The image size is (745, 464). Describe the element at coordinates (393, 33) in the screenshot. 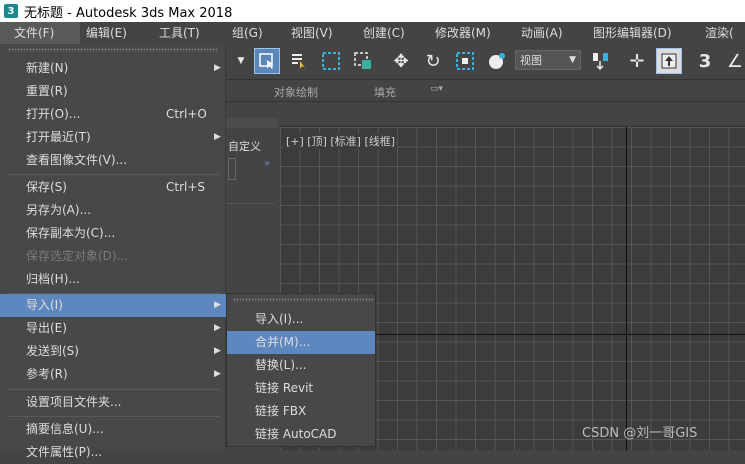

I see `menu-create: 创建(C)` at that location.